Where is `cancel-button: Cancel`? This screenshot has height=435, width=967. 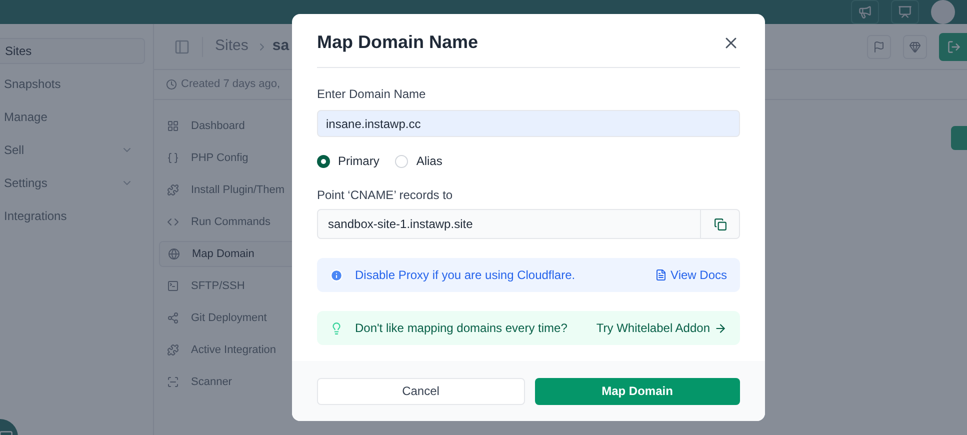 cancel-button: Cancel is located at coordinates (420, 391).